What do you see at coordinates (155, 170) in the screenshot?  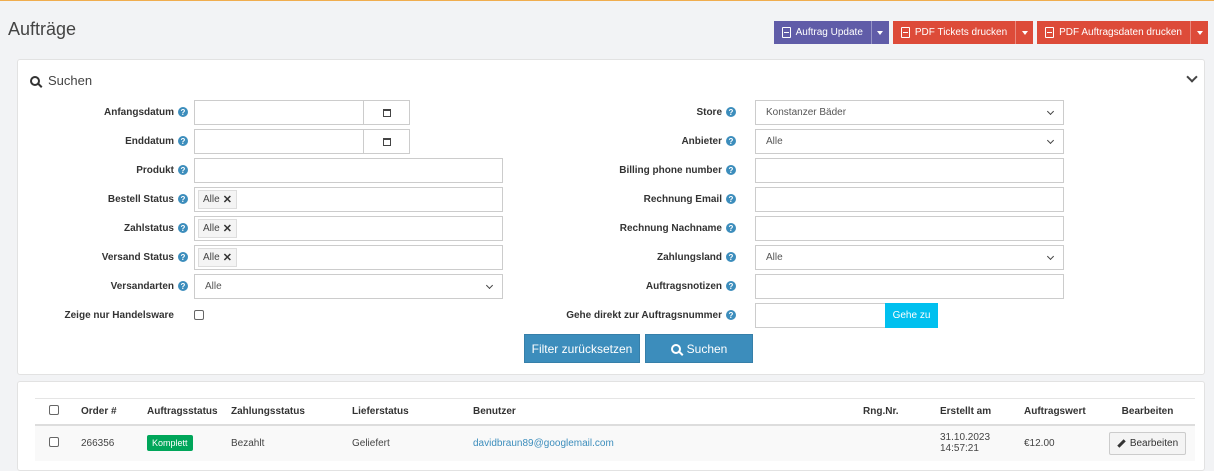 I see `label-text: Produkt` at bounding box center [155, 170].